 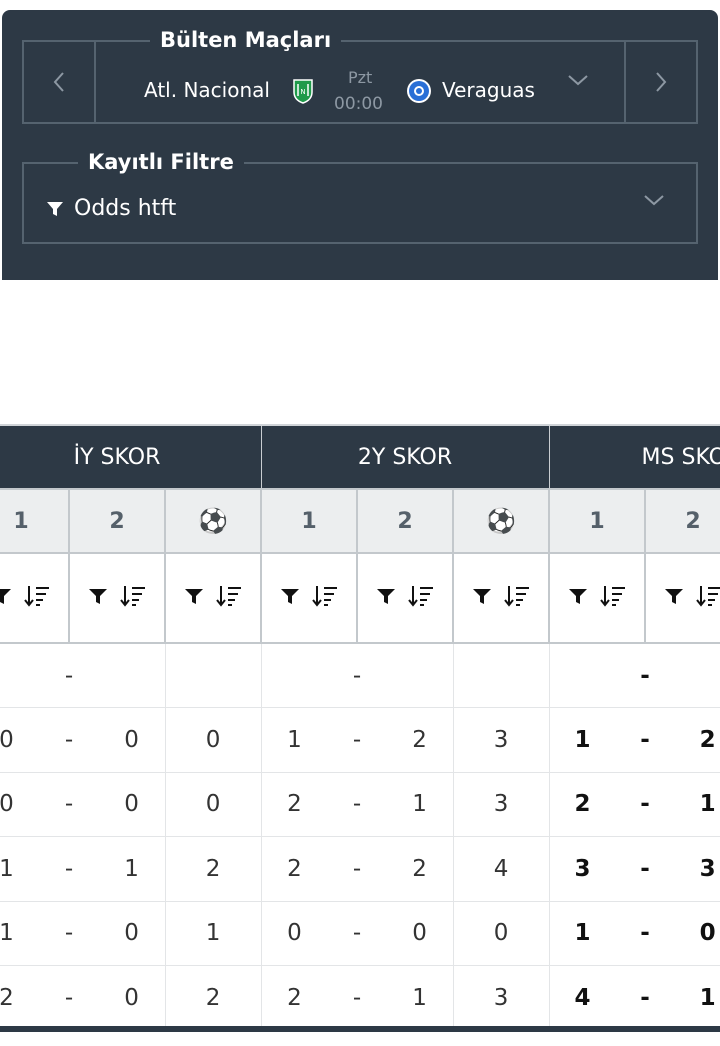 What do you see at coordinates (358, 104) in the screenshot?
I see `match-time: 00:00` at bounding box center [358, 104].